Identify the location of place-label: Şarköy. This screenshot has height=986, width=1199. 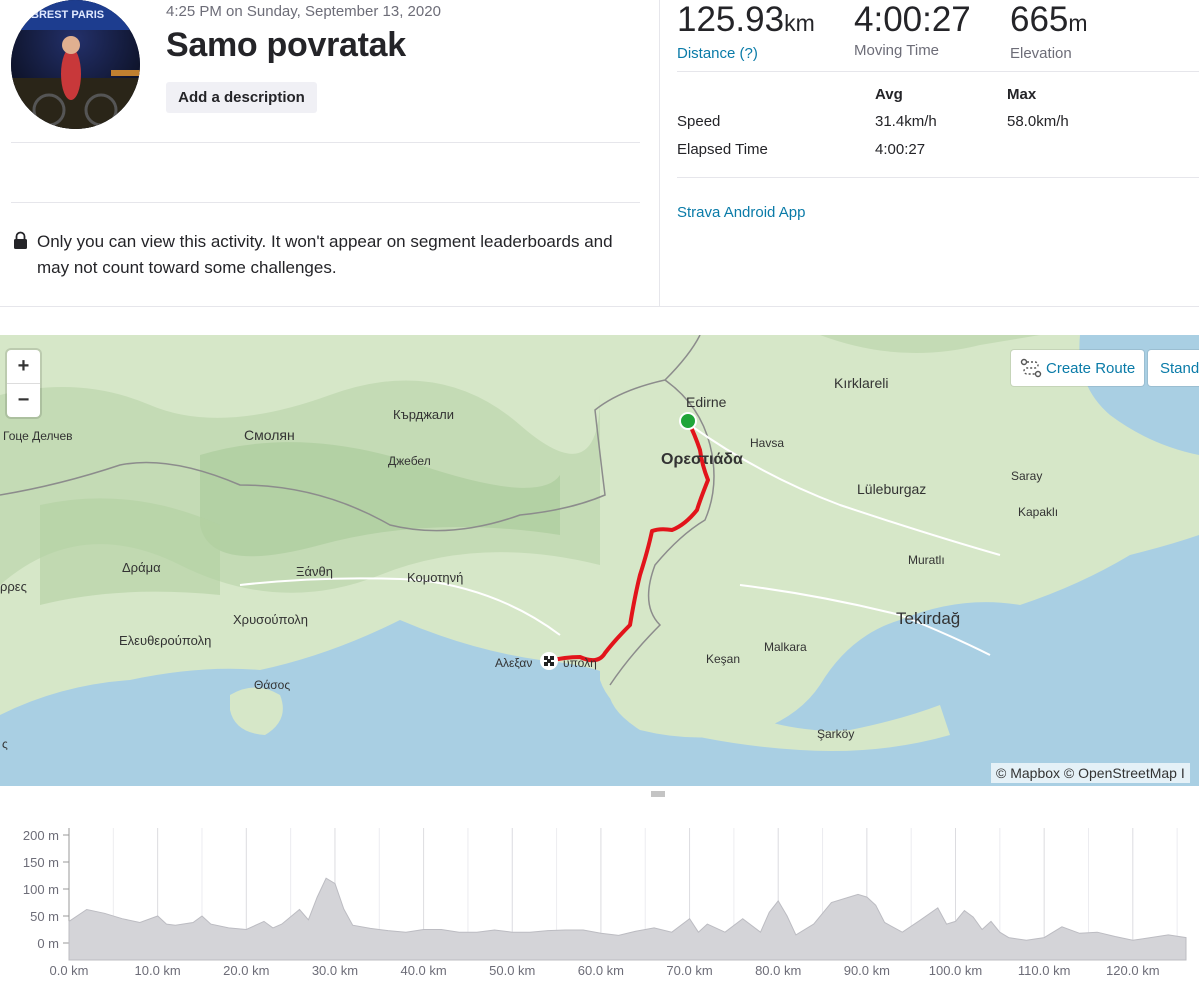
(835, 734).